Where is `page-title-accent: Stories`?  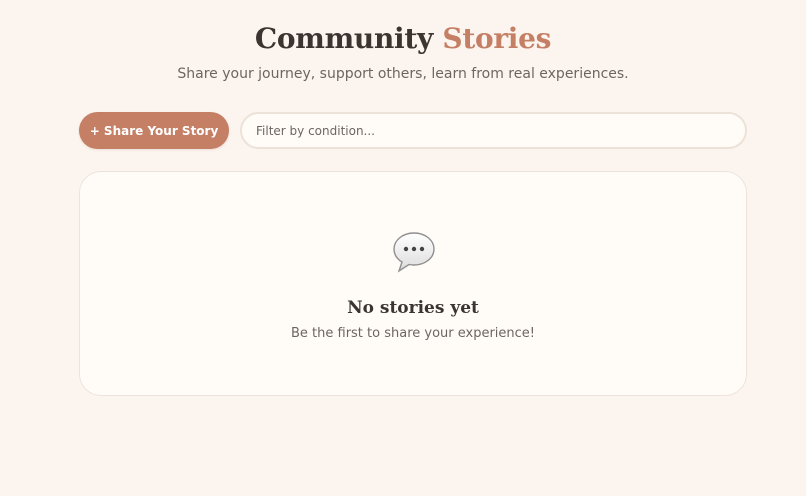
page-title-accent: Stories is located at coordinates (497, 38).